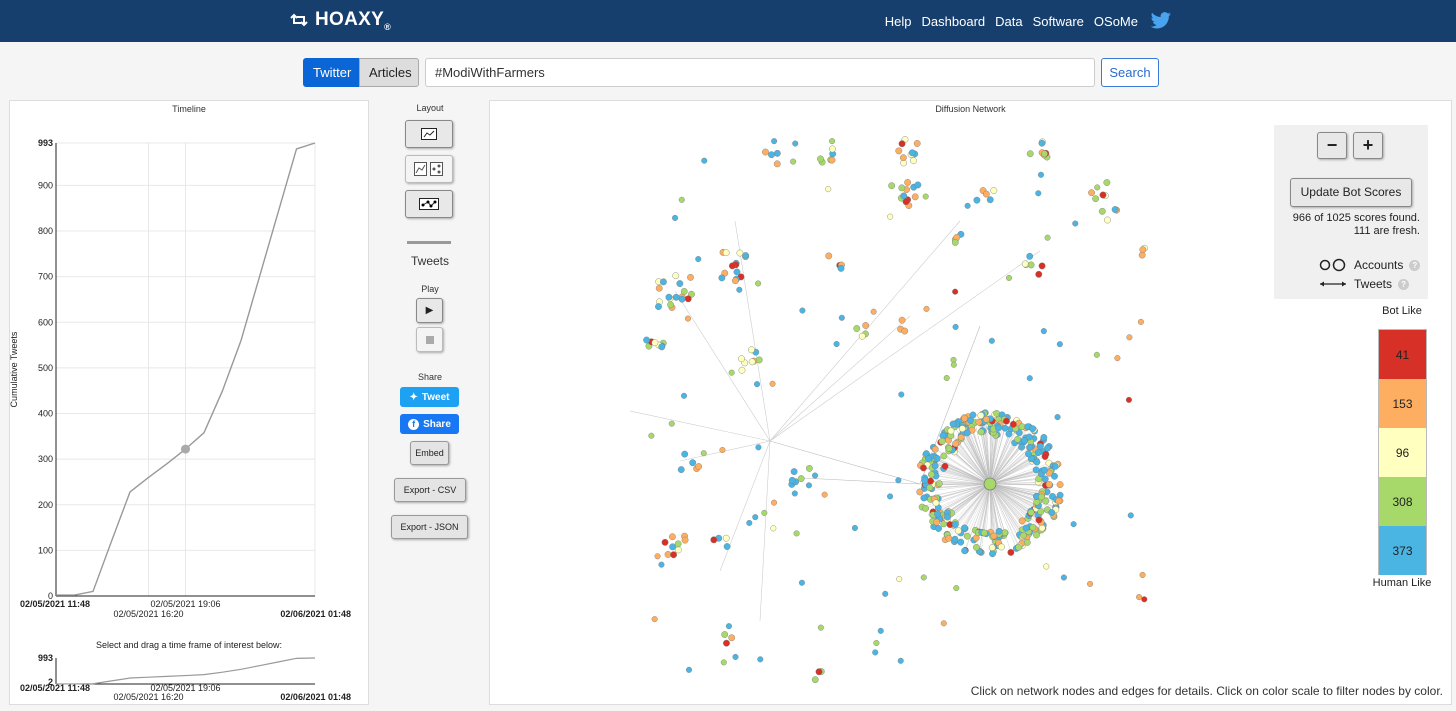 The image size is (1456, 711). Describe the element at coordinates (1402, 354) in the screenshot. I see `scale-cell-0: 41` at that location.